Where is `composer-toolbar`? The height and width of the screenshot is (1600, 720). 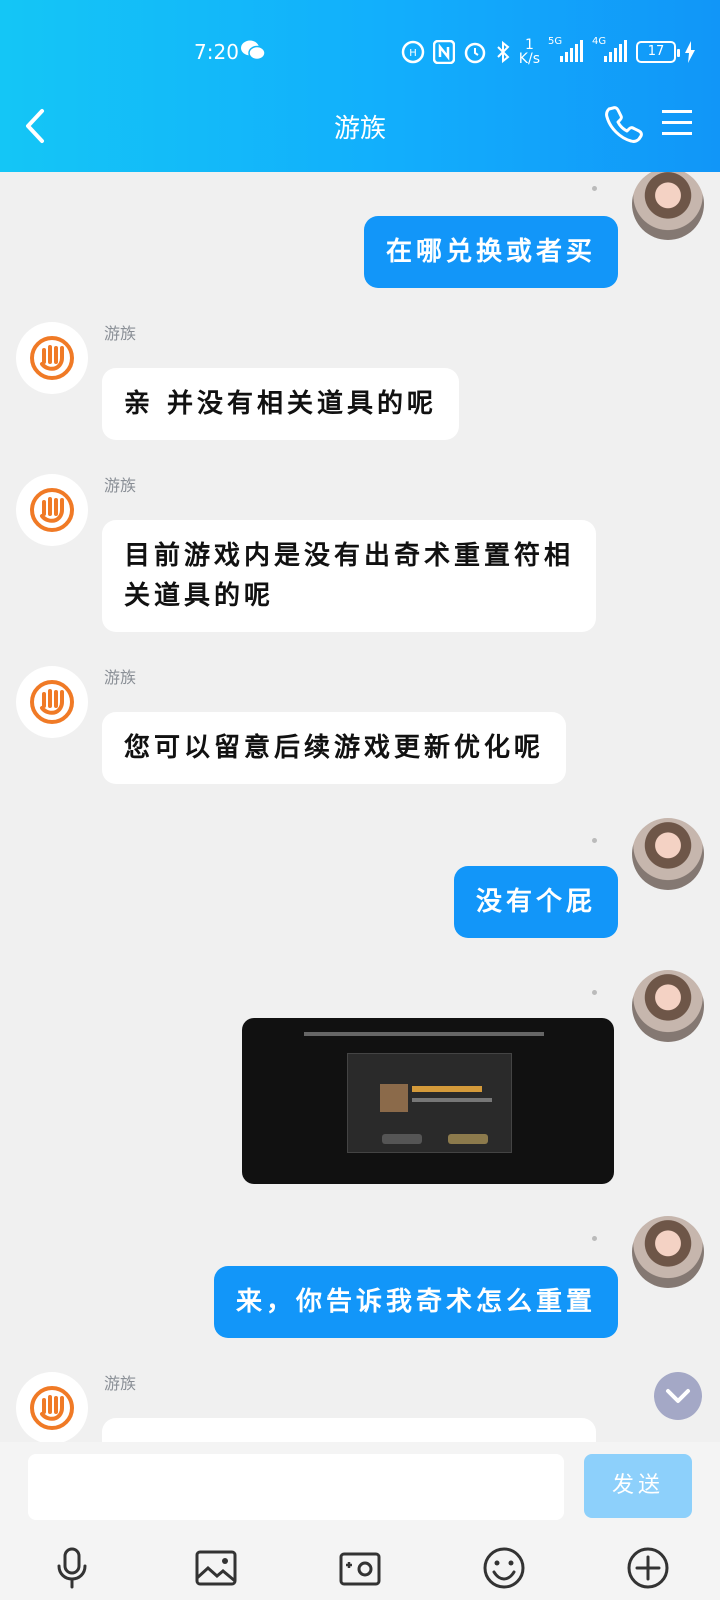 composer-toolbar is located at coordinates (360, 1571).